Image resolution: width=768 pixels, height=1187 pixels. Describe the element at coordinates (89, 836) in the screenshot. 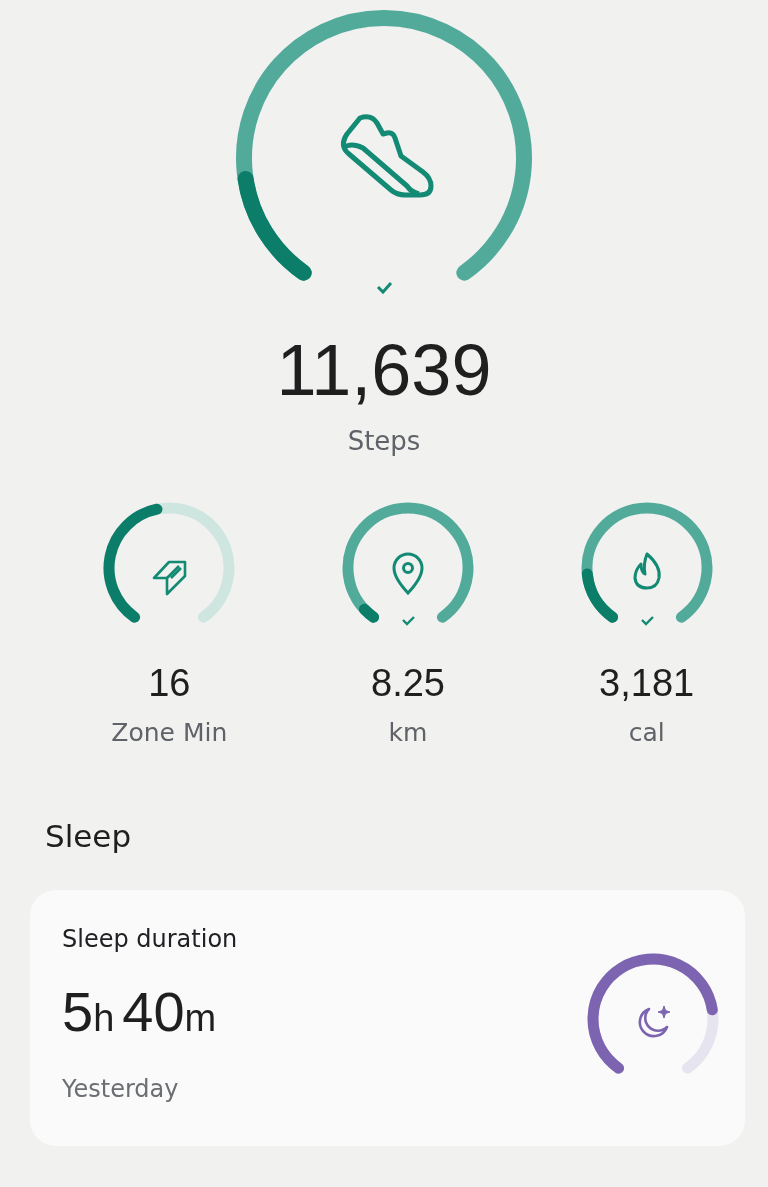

I see `section-title: Sleep` at that location.